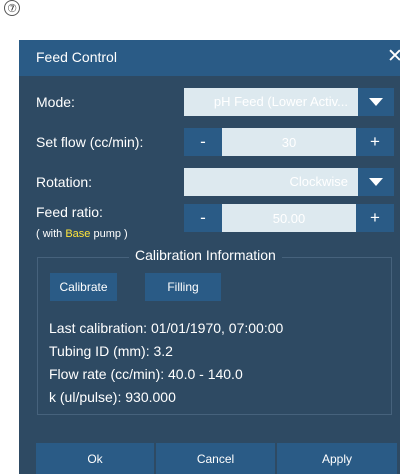  Describe the element at coordinates (78, 234) in the screenshot. I see `feed-ratio-note-pump: Base` at that location.